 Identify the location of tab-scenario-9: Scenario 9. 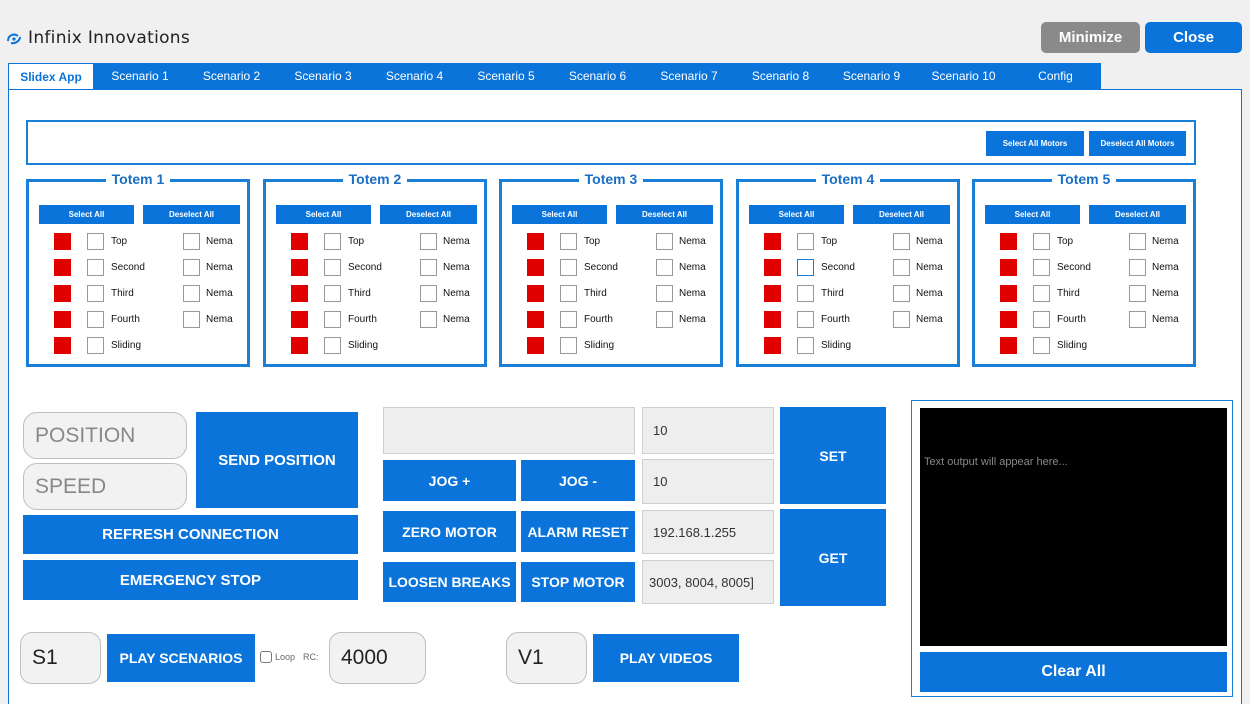
(871, 76).